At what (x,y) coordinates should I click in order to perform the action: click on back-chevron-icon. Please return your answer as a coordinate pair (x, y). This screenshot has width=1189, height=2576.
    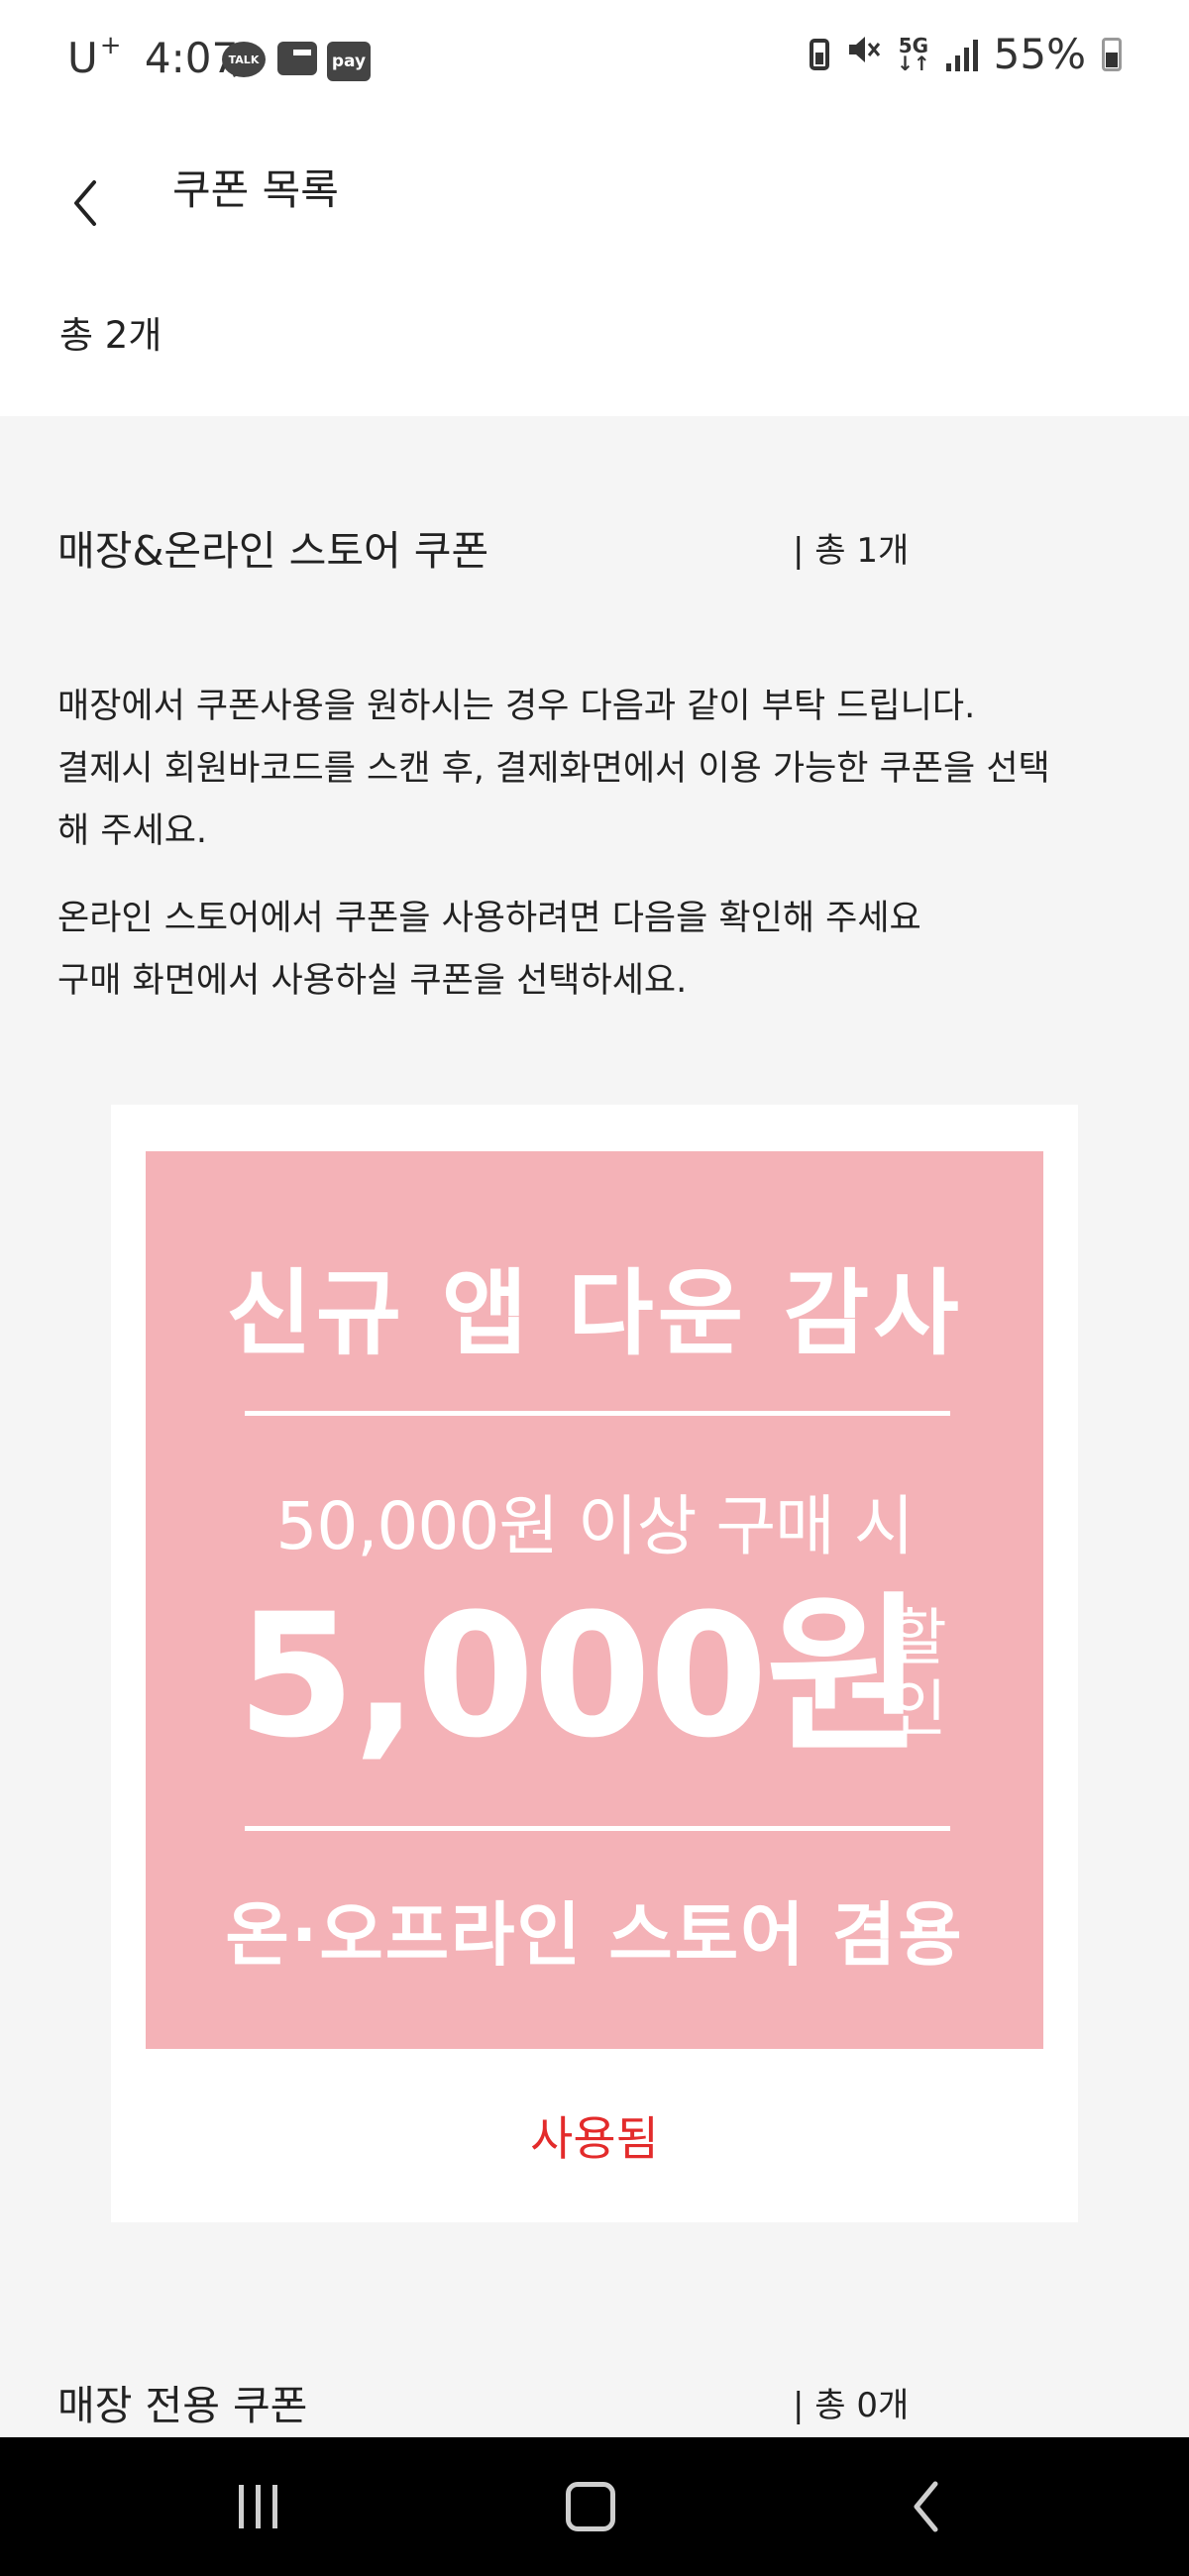
    Looking at the image, I should click on (926, 2507).